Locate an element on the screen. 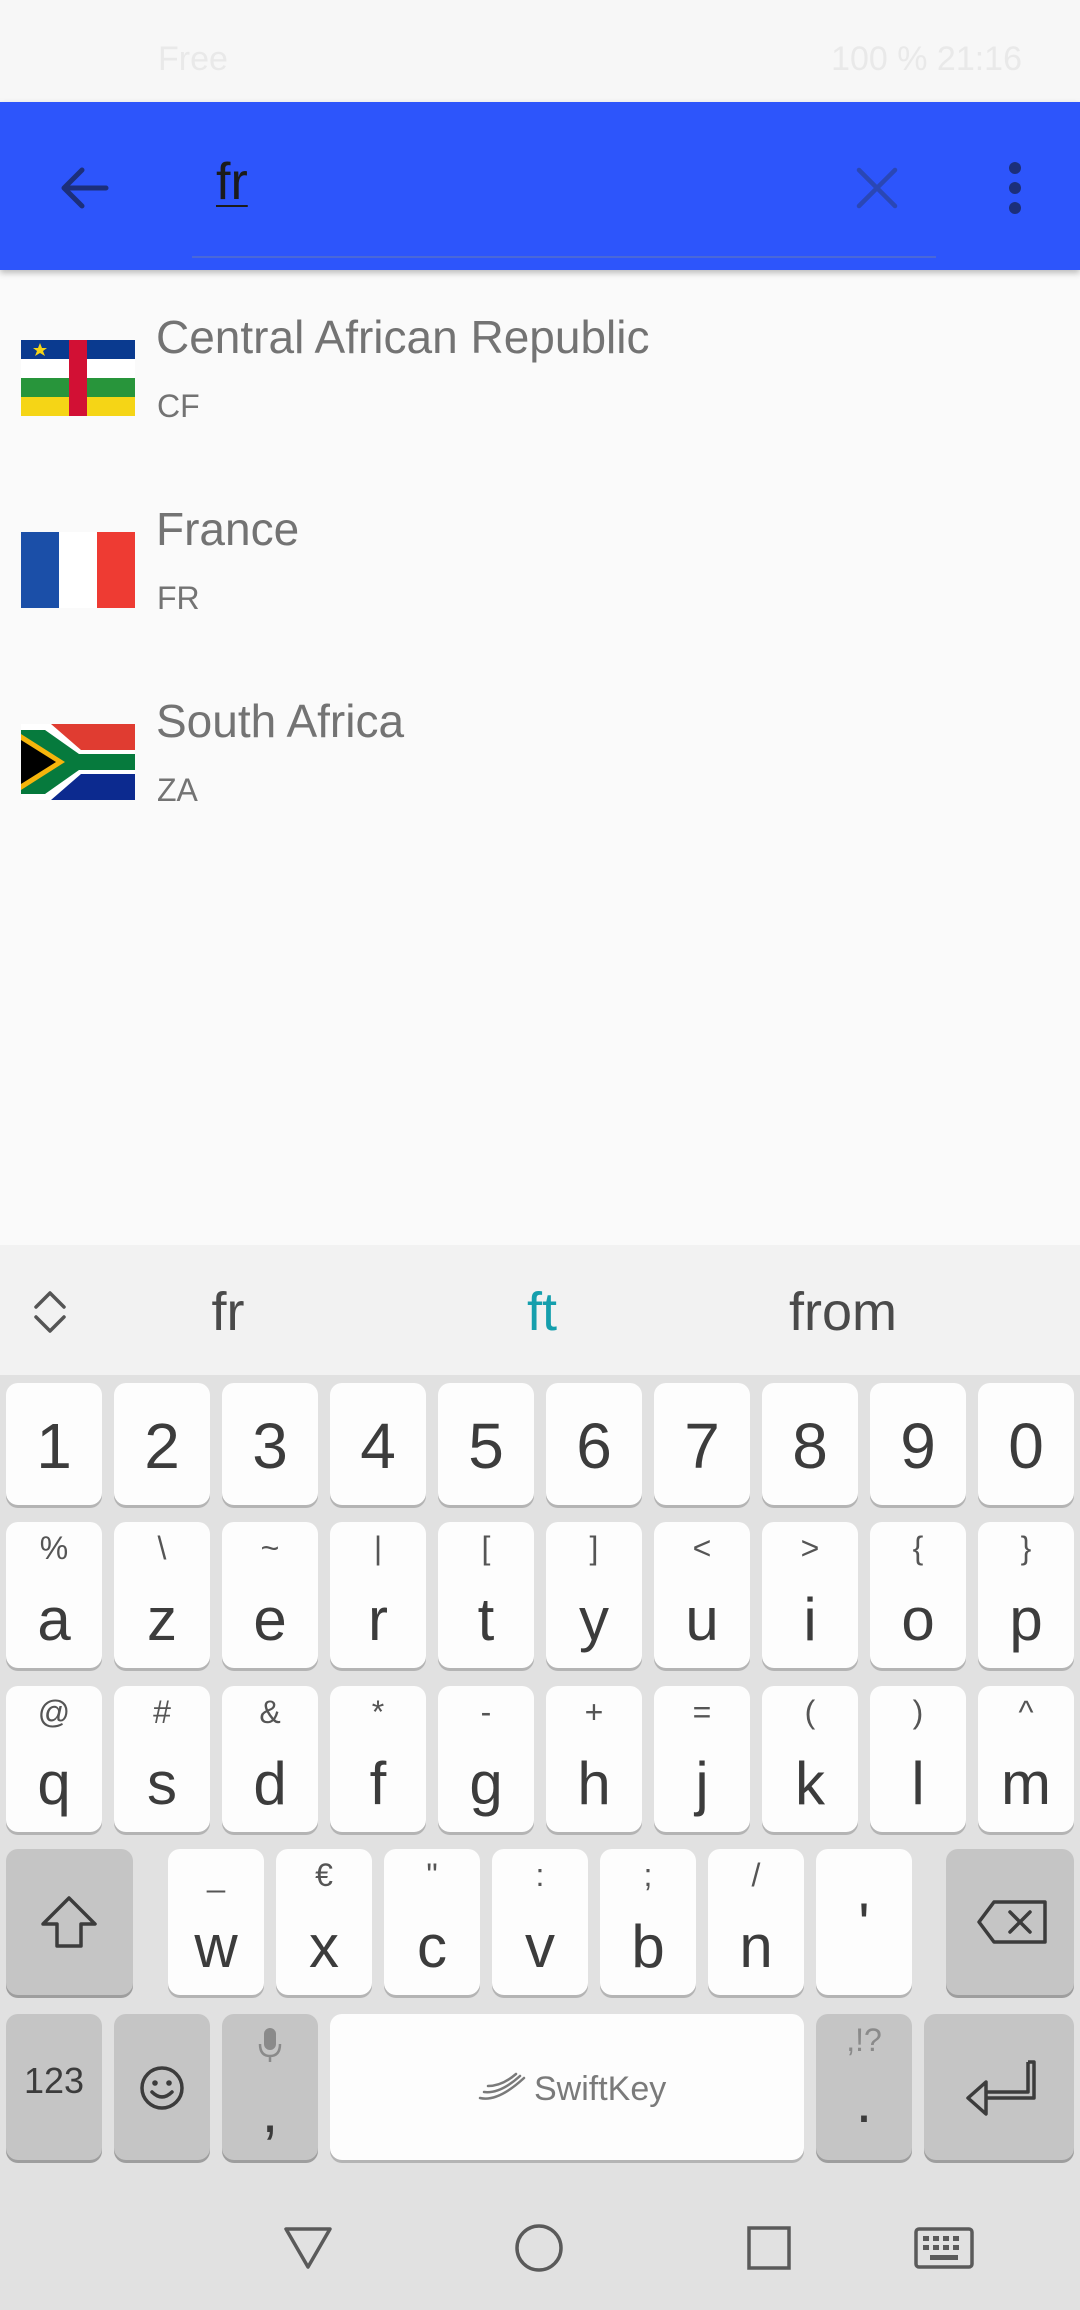  search-field: fr is located at coordinates (564, 198).